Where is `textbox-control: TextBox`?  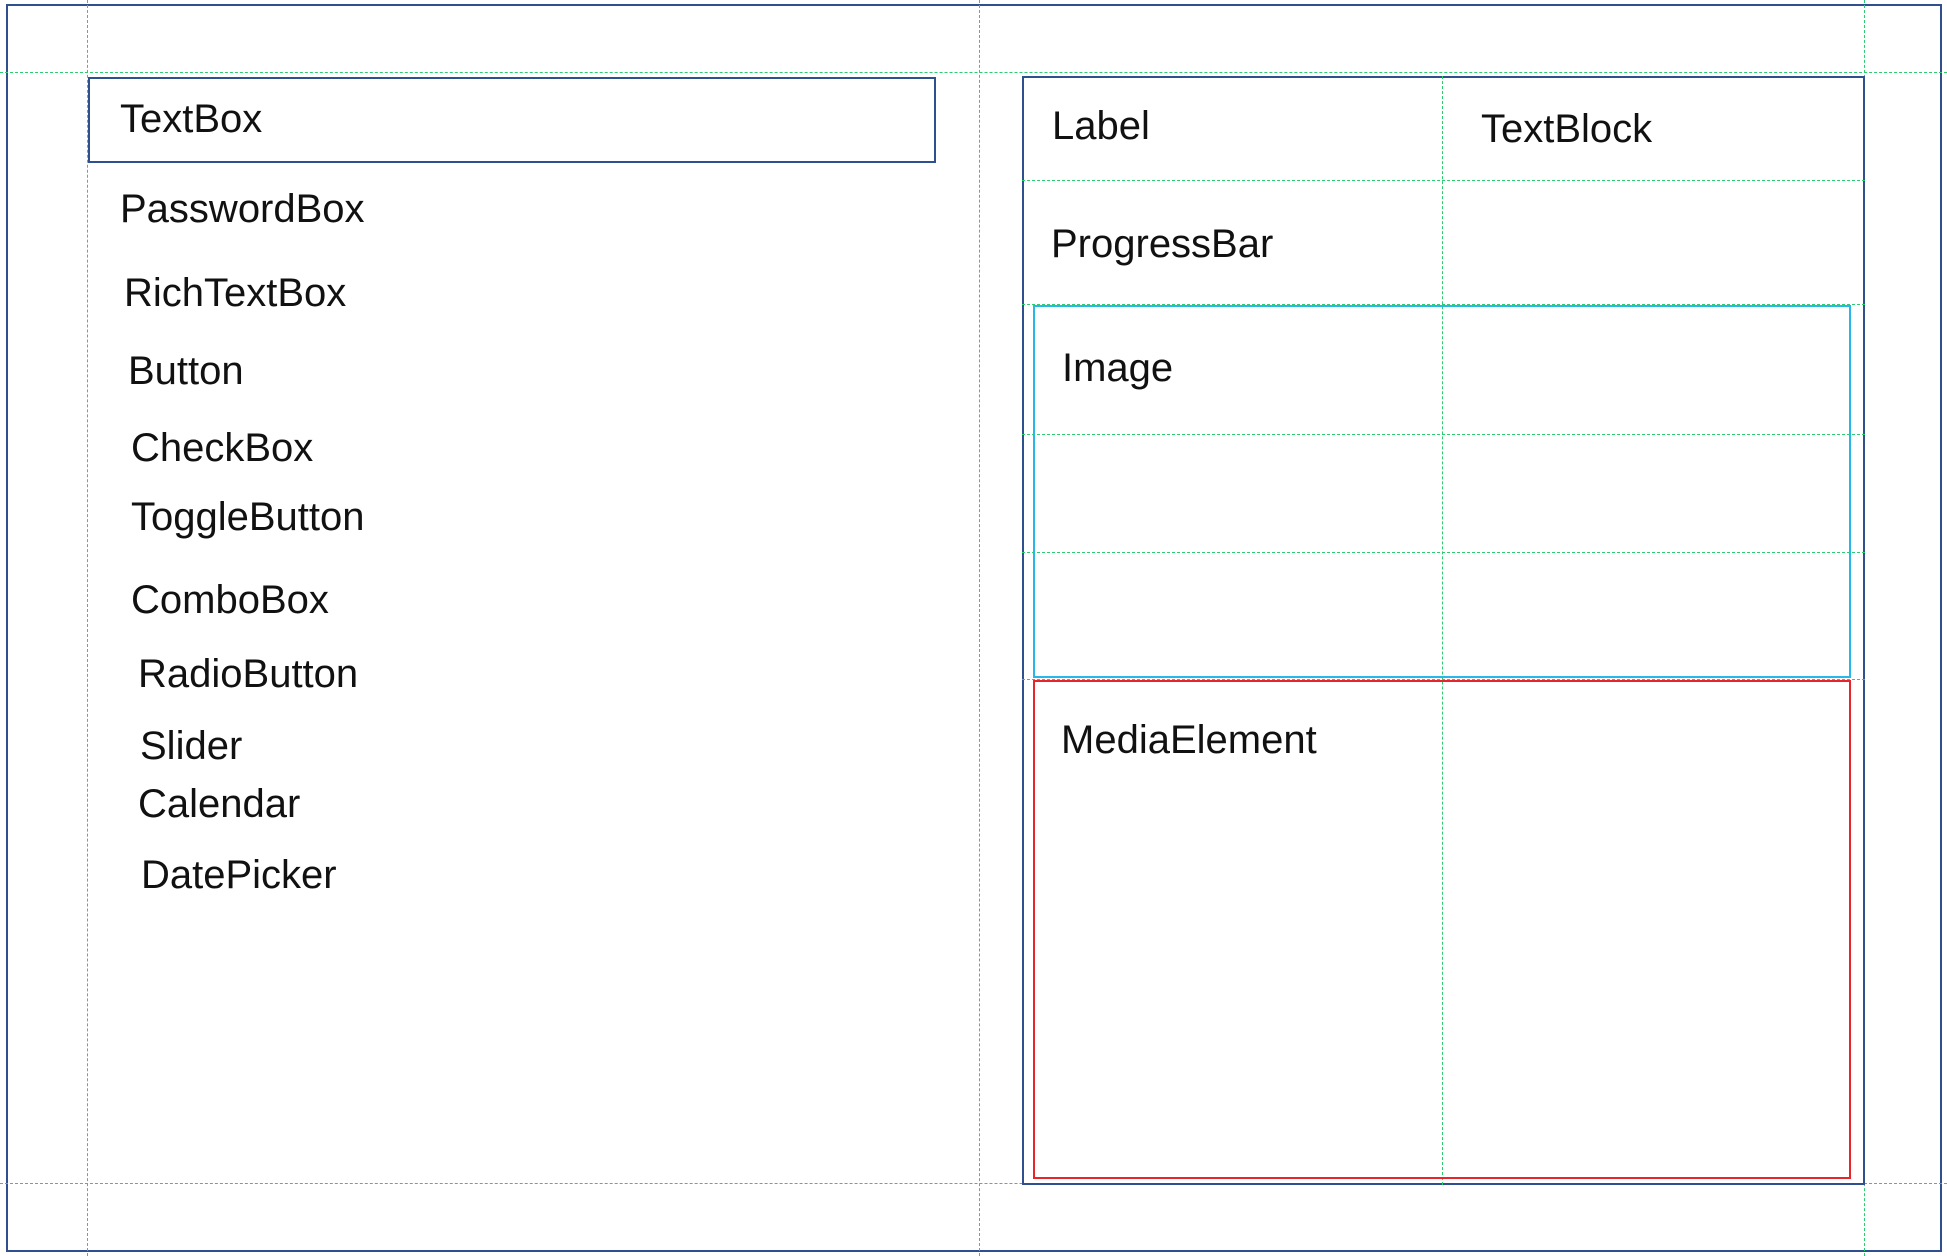
textbox-control: TextBox is located at coordinates (512, 120).